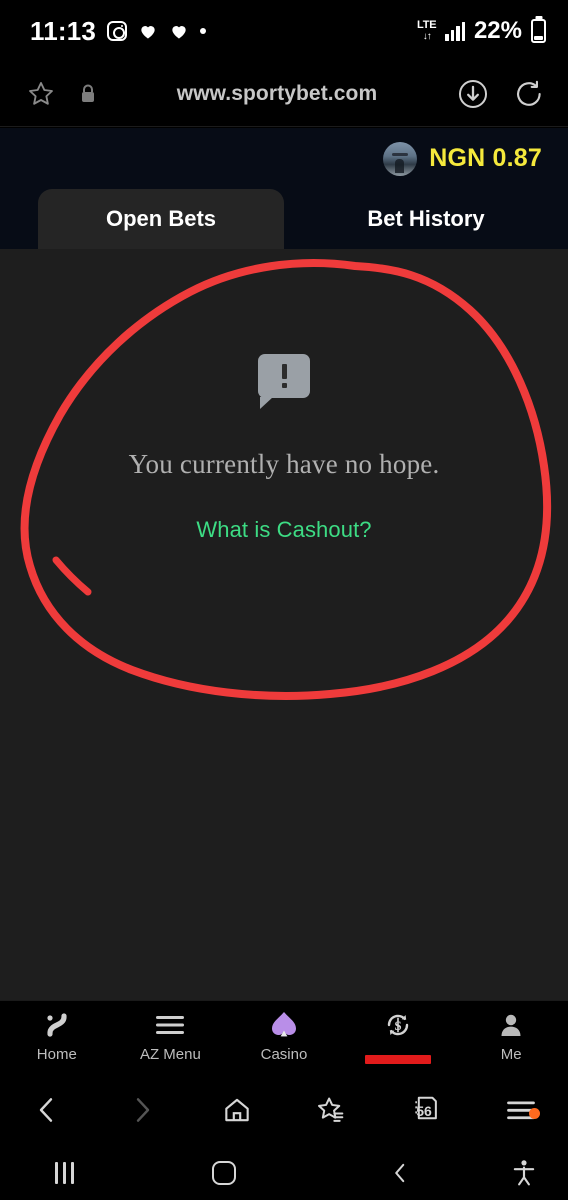 The height and width of the screenshot is (1200, 568). I want to click on status-bar-left: 11:13, so click(118, 31).